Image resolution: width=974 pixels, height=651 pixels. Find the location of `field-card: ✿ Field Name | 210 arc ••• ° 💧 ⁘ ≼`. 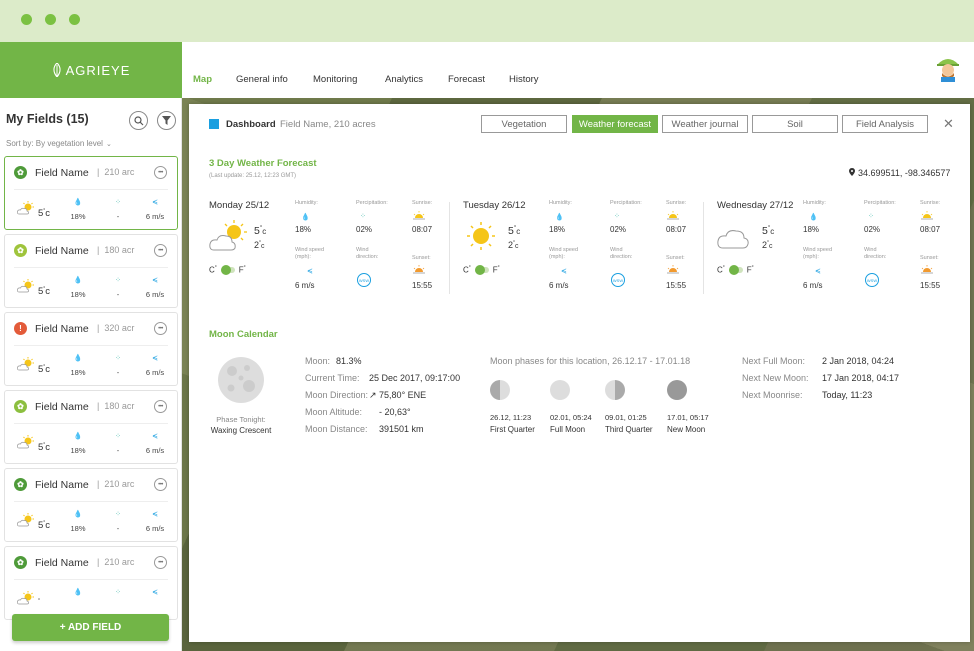

field-card: ✿ Field Name | 210 arc ••• ° 💧 ⁘ ≼ is located at coordinates (91, 583).